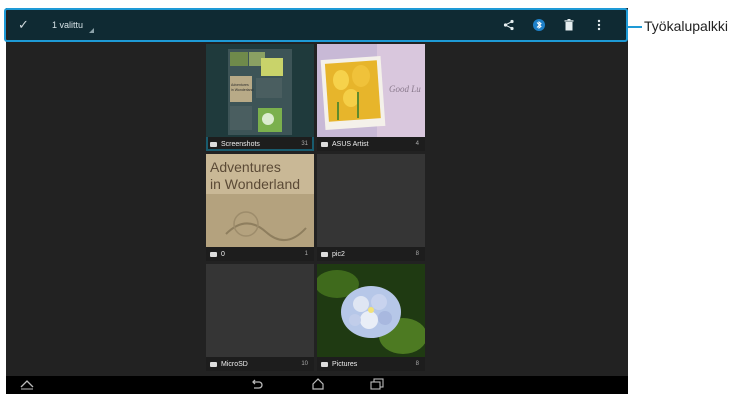 The image size is (744, 394). Describe the element at coordinates (371, 364) in the screenshot. I see `album-label-bar: Pictures 8` at that location.